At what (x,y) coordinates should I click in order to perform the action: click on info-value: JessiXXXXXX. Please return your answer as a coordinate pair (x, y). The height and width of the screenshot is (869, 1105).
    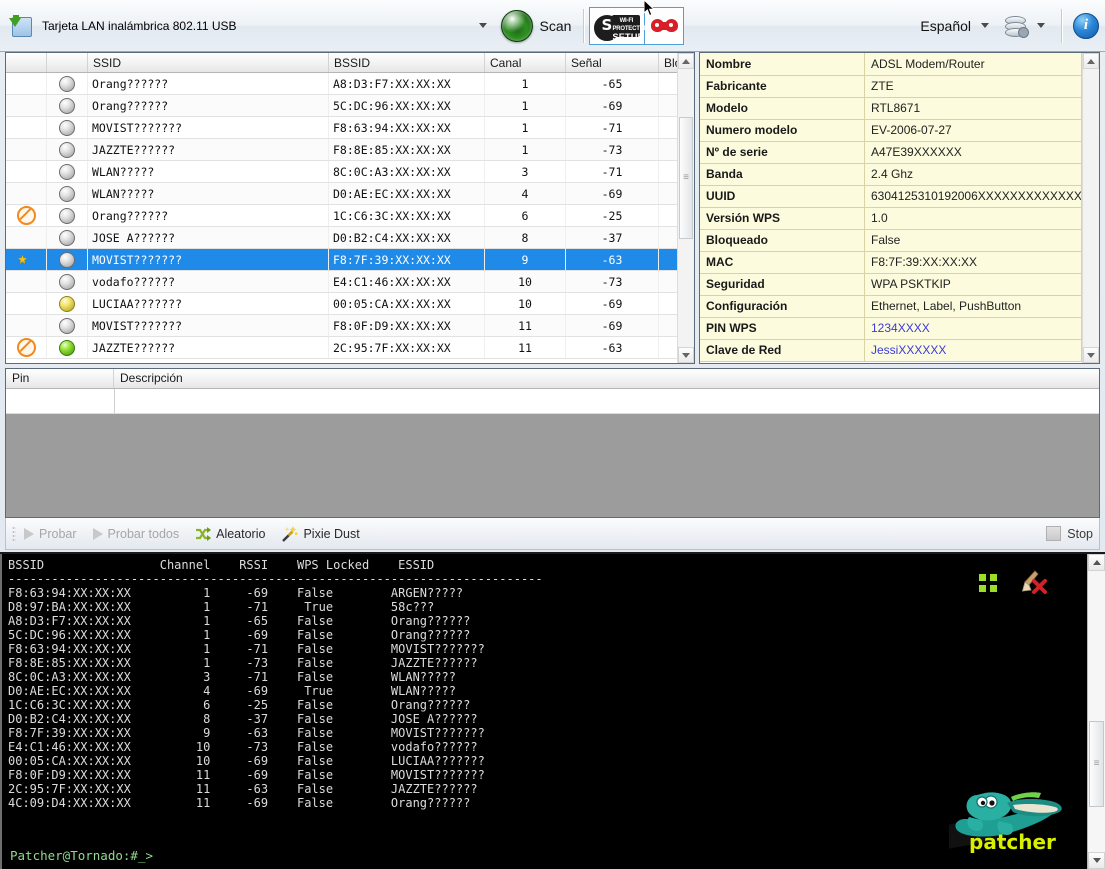
    Looking at the image, I should click on (973, 350).